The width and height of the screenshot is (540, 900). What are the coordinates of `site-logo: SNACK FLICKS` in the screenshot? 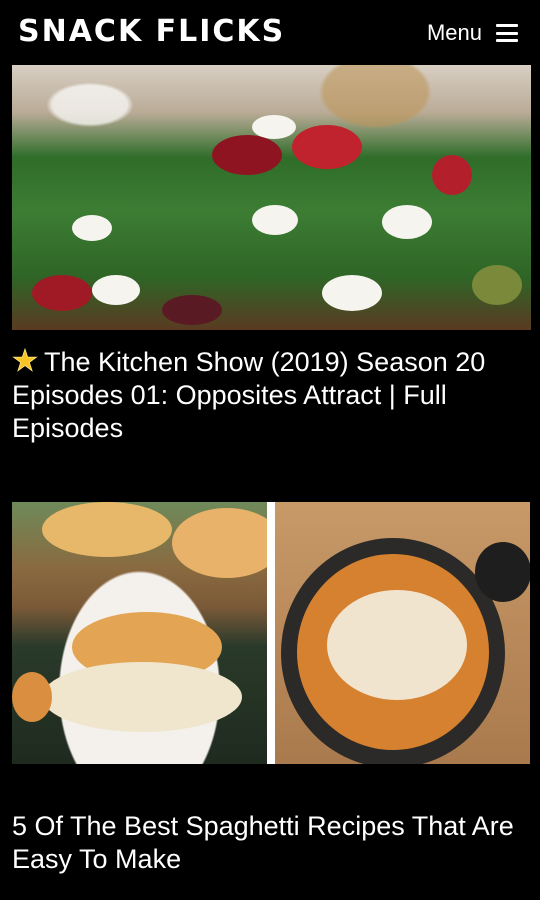 It's located at (151, 32).